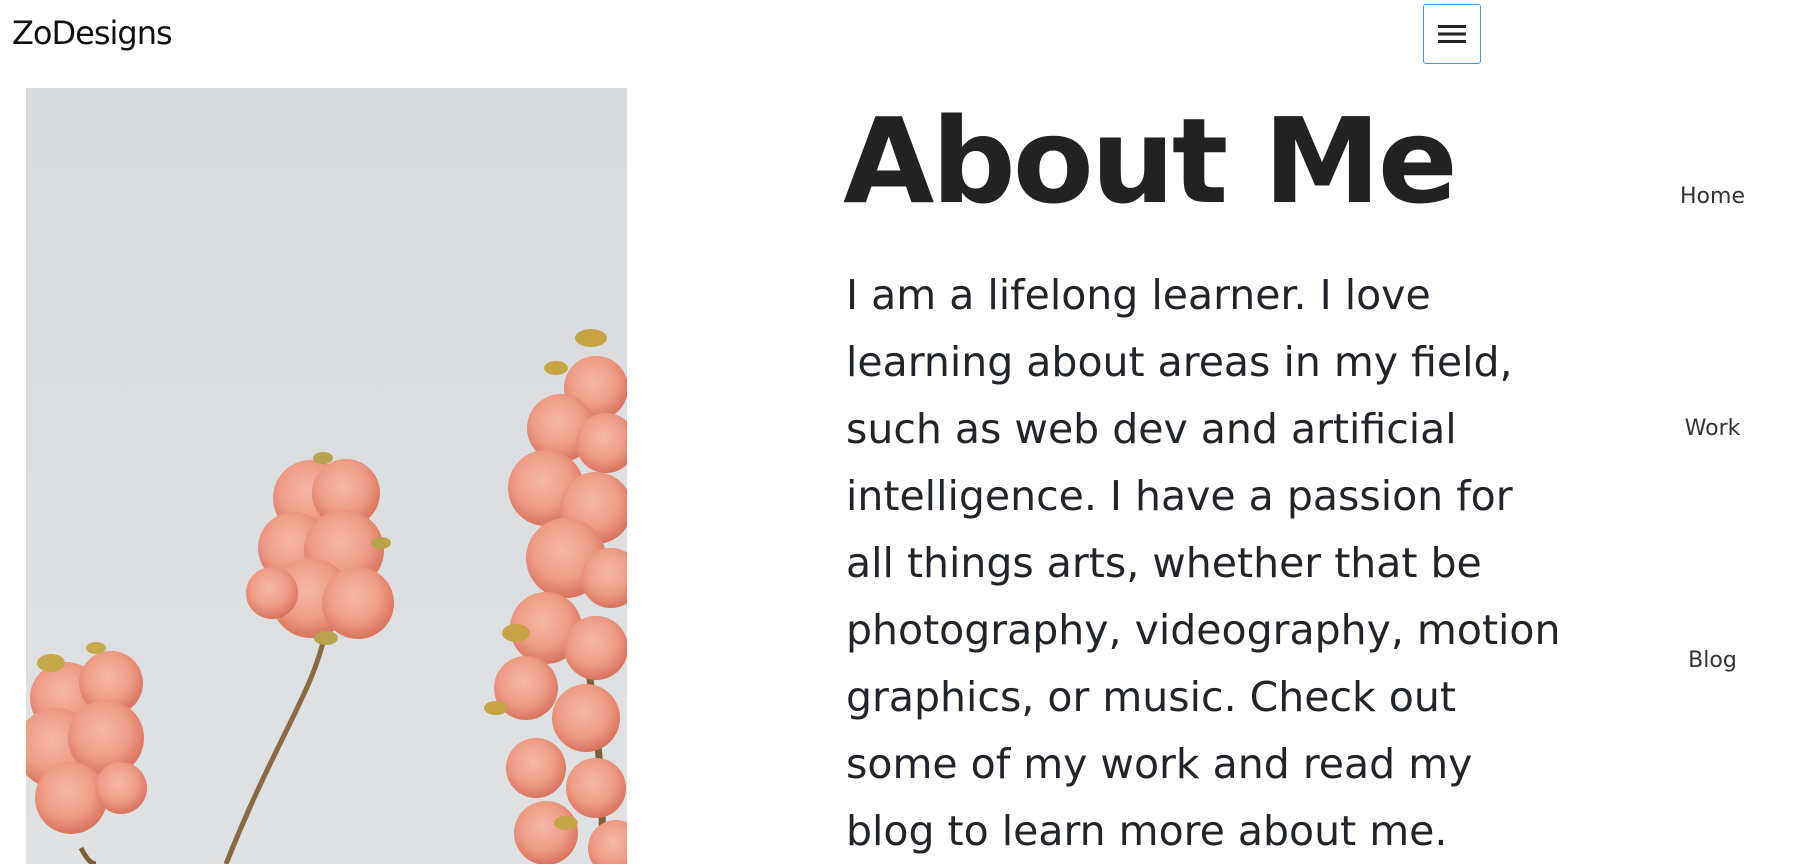 The image size is (1817, 864). I want to click on page-title: About Me, so click(1150, 161).